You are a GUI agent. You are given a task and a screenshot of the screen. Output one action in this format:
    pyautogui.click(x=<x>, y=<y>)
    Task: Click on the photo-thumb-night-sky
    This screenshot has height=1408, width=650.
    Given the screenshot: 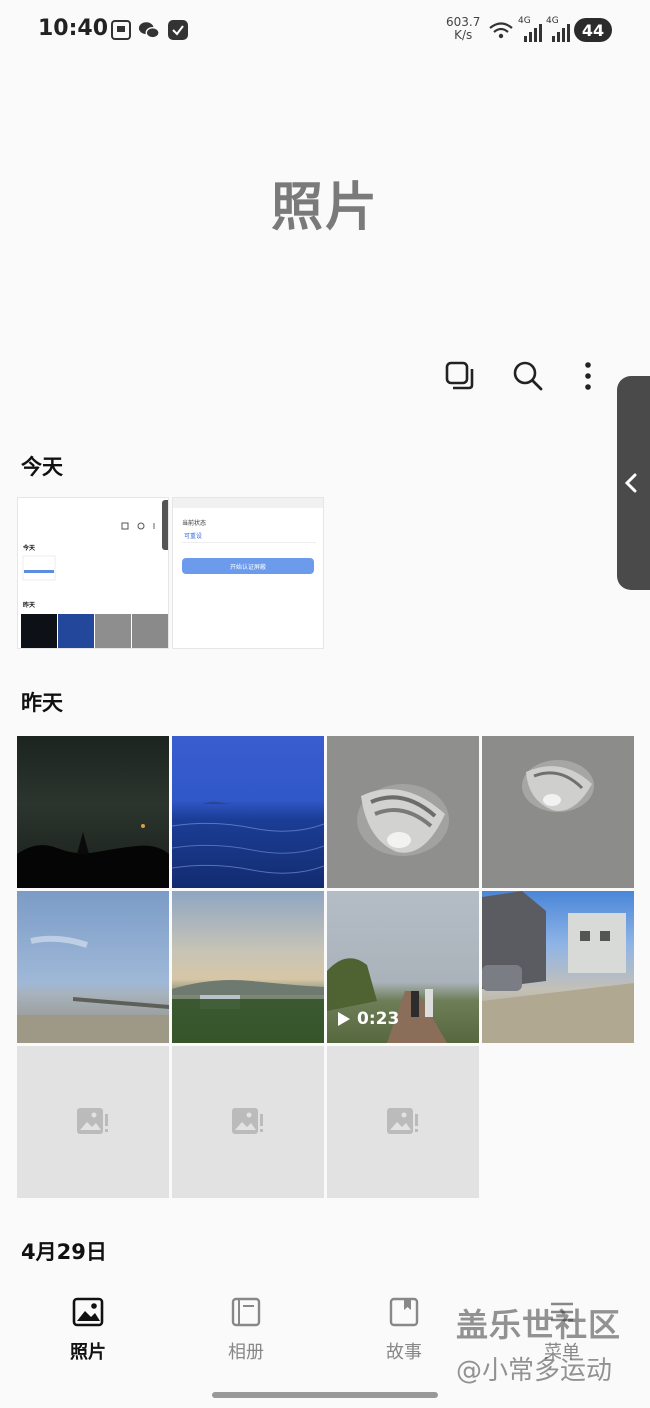 What is the action you would take?
    pyautogui.click(x=93, y=812)
    